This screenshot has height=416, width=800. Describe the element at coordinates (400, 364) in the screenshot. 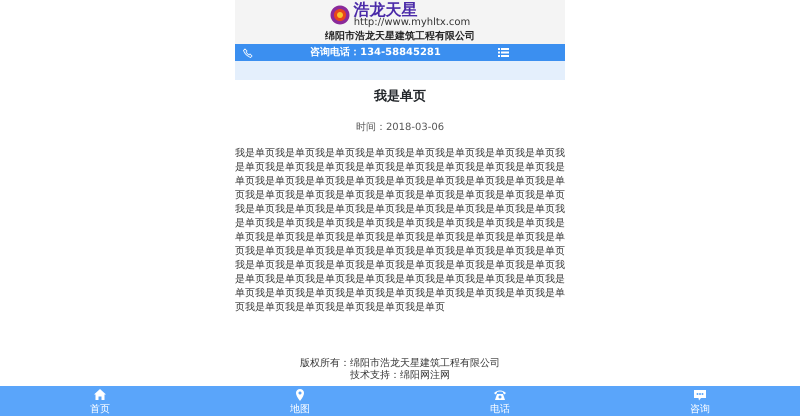

I see `footer-text: 版权所有：绵阳市浩龙天星建筑工程有限公司` at that location.